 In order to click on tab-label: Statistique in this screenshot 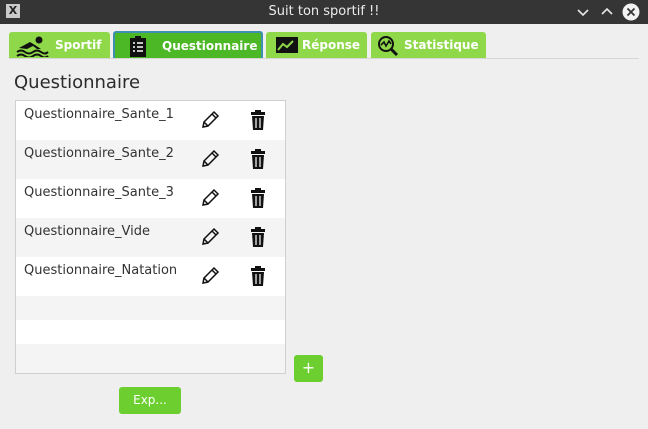, I will do `click(441, 45)`.